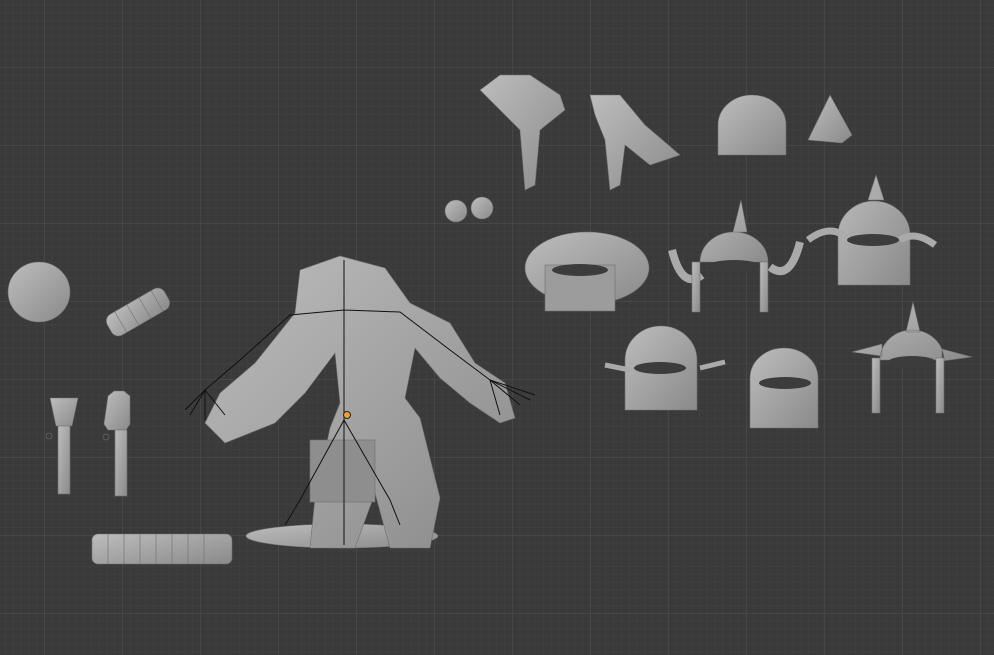 The height and width of the screenshot is (655, 994). I want to click on fingers-mesh, so click(137, 312).